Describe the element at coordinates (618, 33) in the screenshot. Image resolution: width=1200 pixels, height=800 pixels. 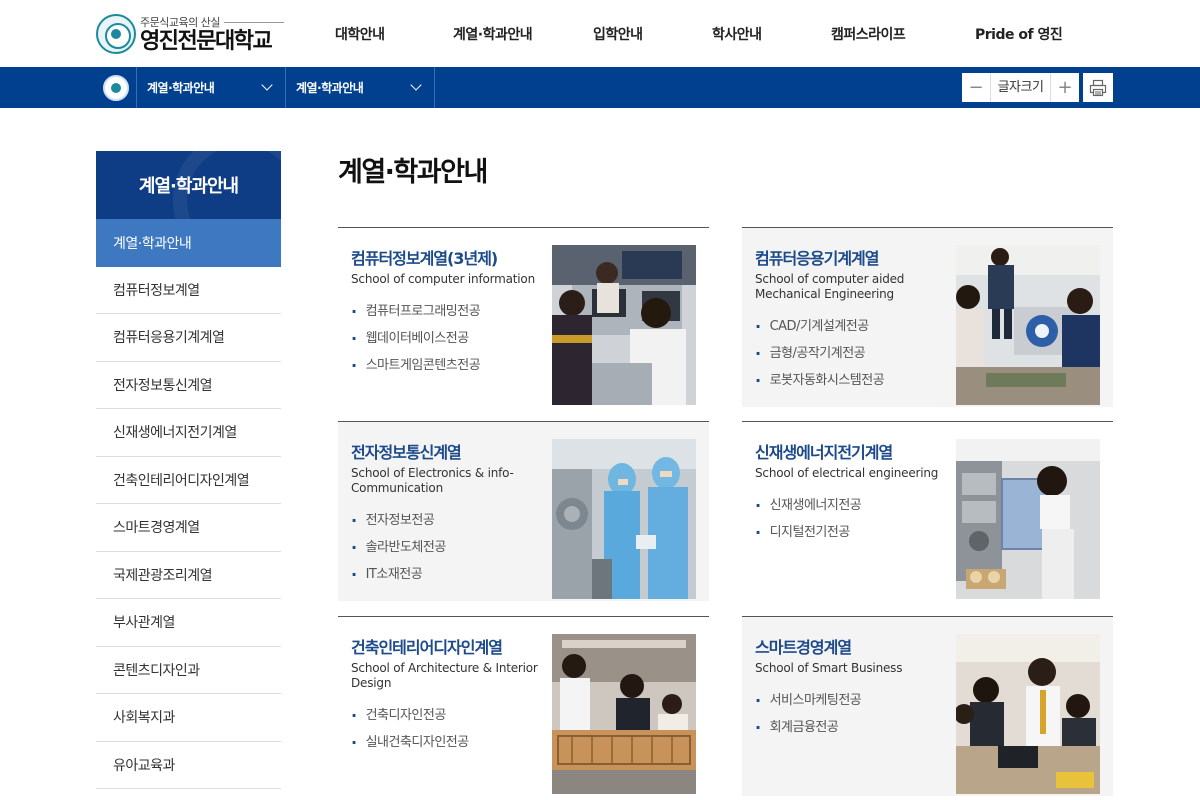
I see `nav-item-admissions: 입학안내` at that location.